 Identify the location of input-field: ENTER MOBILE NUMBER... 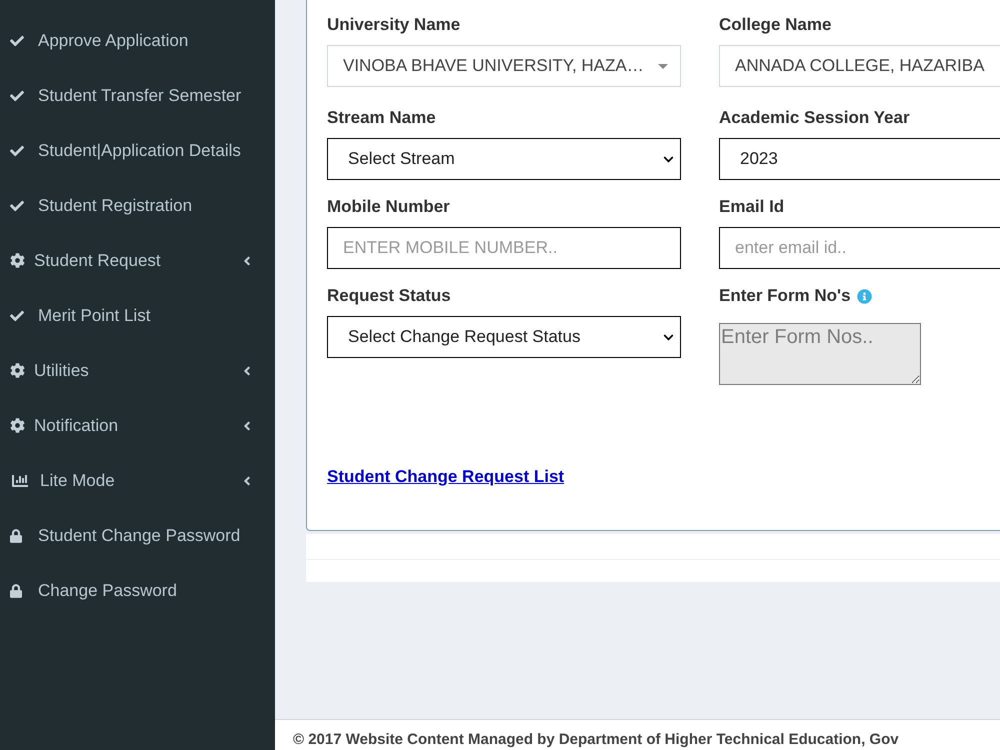
(504, 248).